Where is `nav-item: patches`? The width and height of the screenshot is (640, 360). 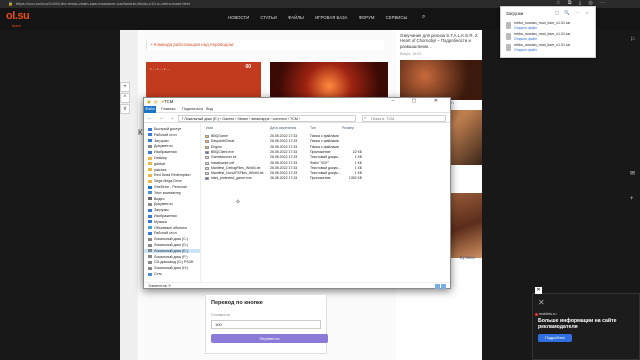 nav-item: patches is located at coordinates (157, 170).